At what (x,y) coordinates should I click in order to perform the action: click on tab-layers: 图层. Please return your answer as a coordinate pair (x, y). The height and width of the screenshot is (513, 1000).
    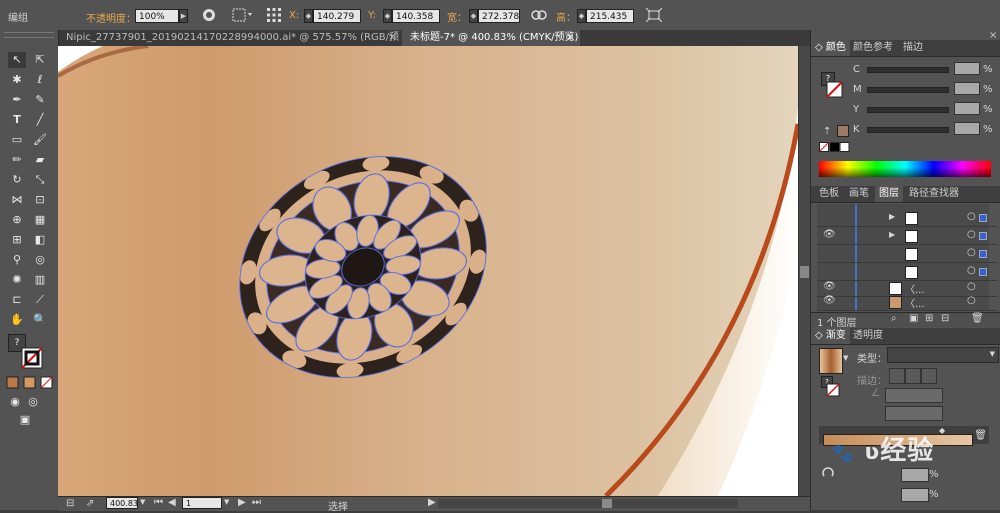
    Looking at the image, I should click on (889, 194).